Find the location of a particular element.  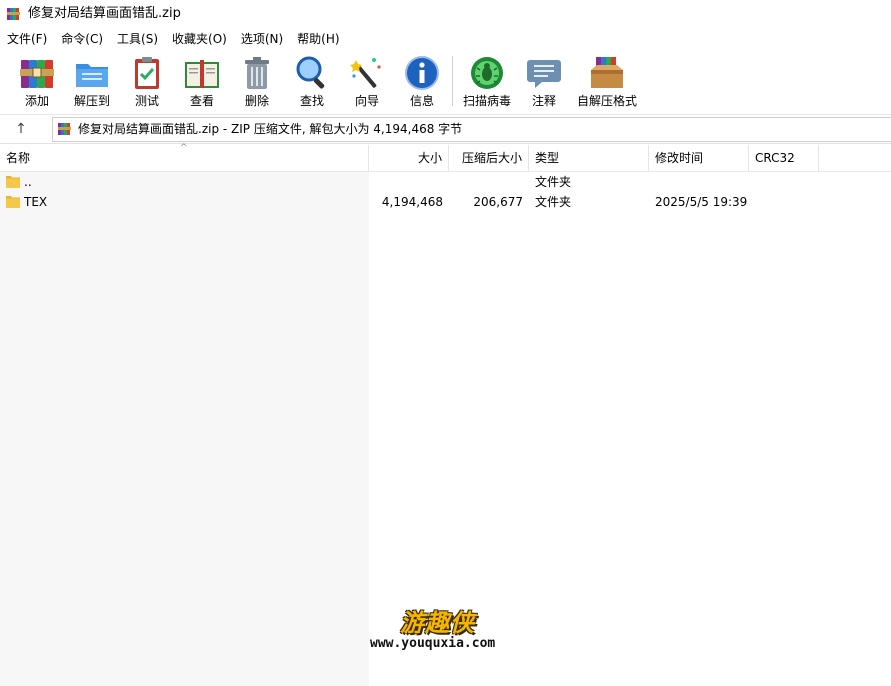

delete-button: 删除 is located at coordinates (257, 81).